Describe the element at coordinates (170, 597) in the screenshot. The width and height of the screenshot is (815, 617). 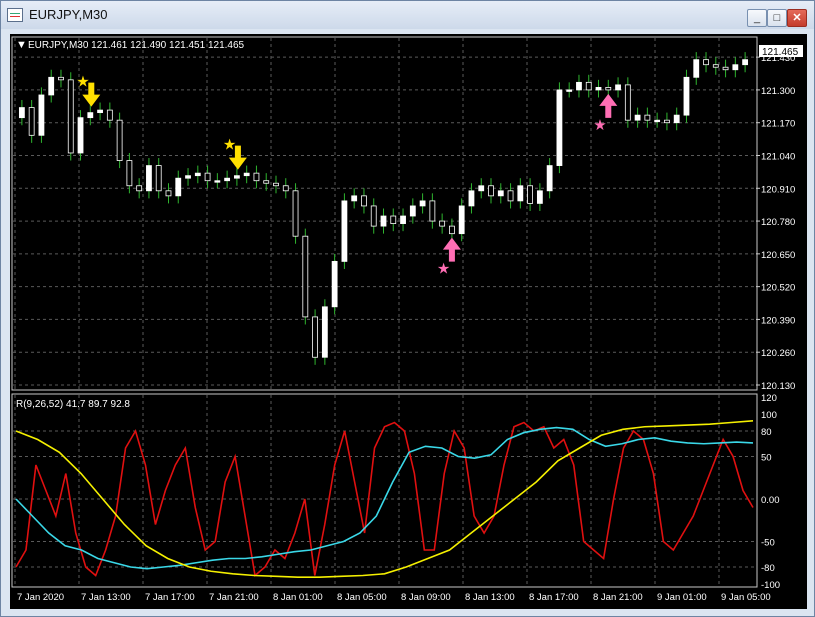
I see `x-axis-label: 7 Jan 17:00` at that location.